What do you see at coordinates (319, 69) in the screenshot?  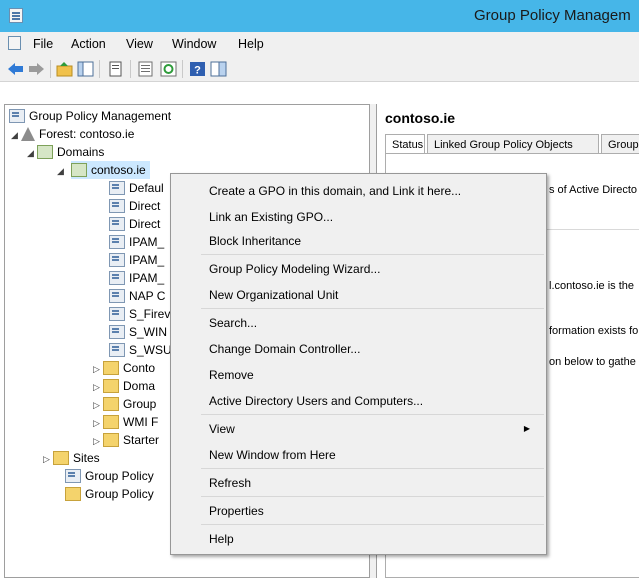 I see `toolbar: ?` at bounding box center [319, 69].